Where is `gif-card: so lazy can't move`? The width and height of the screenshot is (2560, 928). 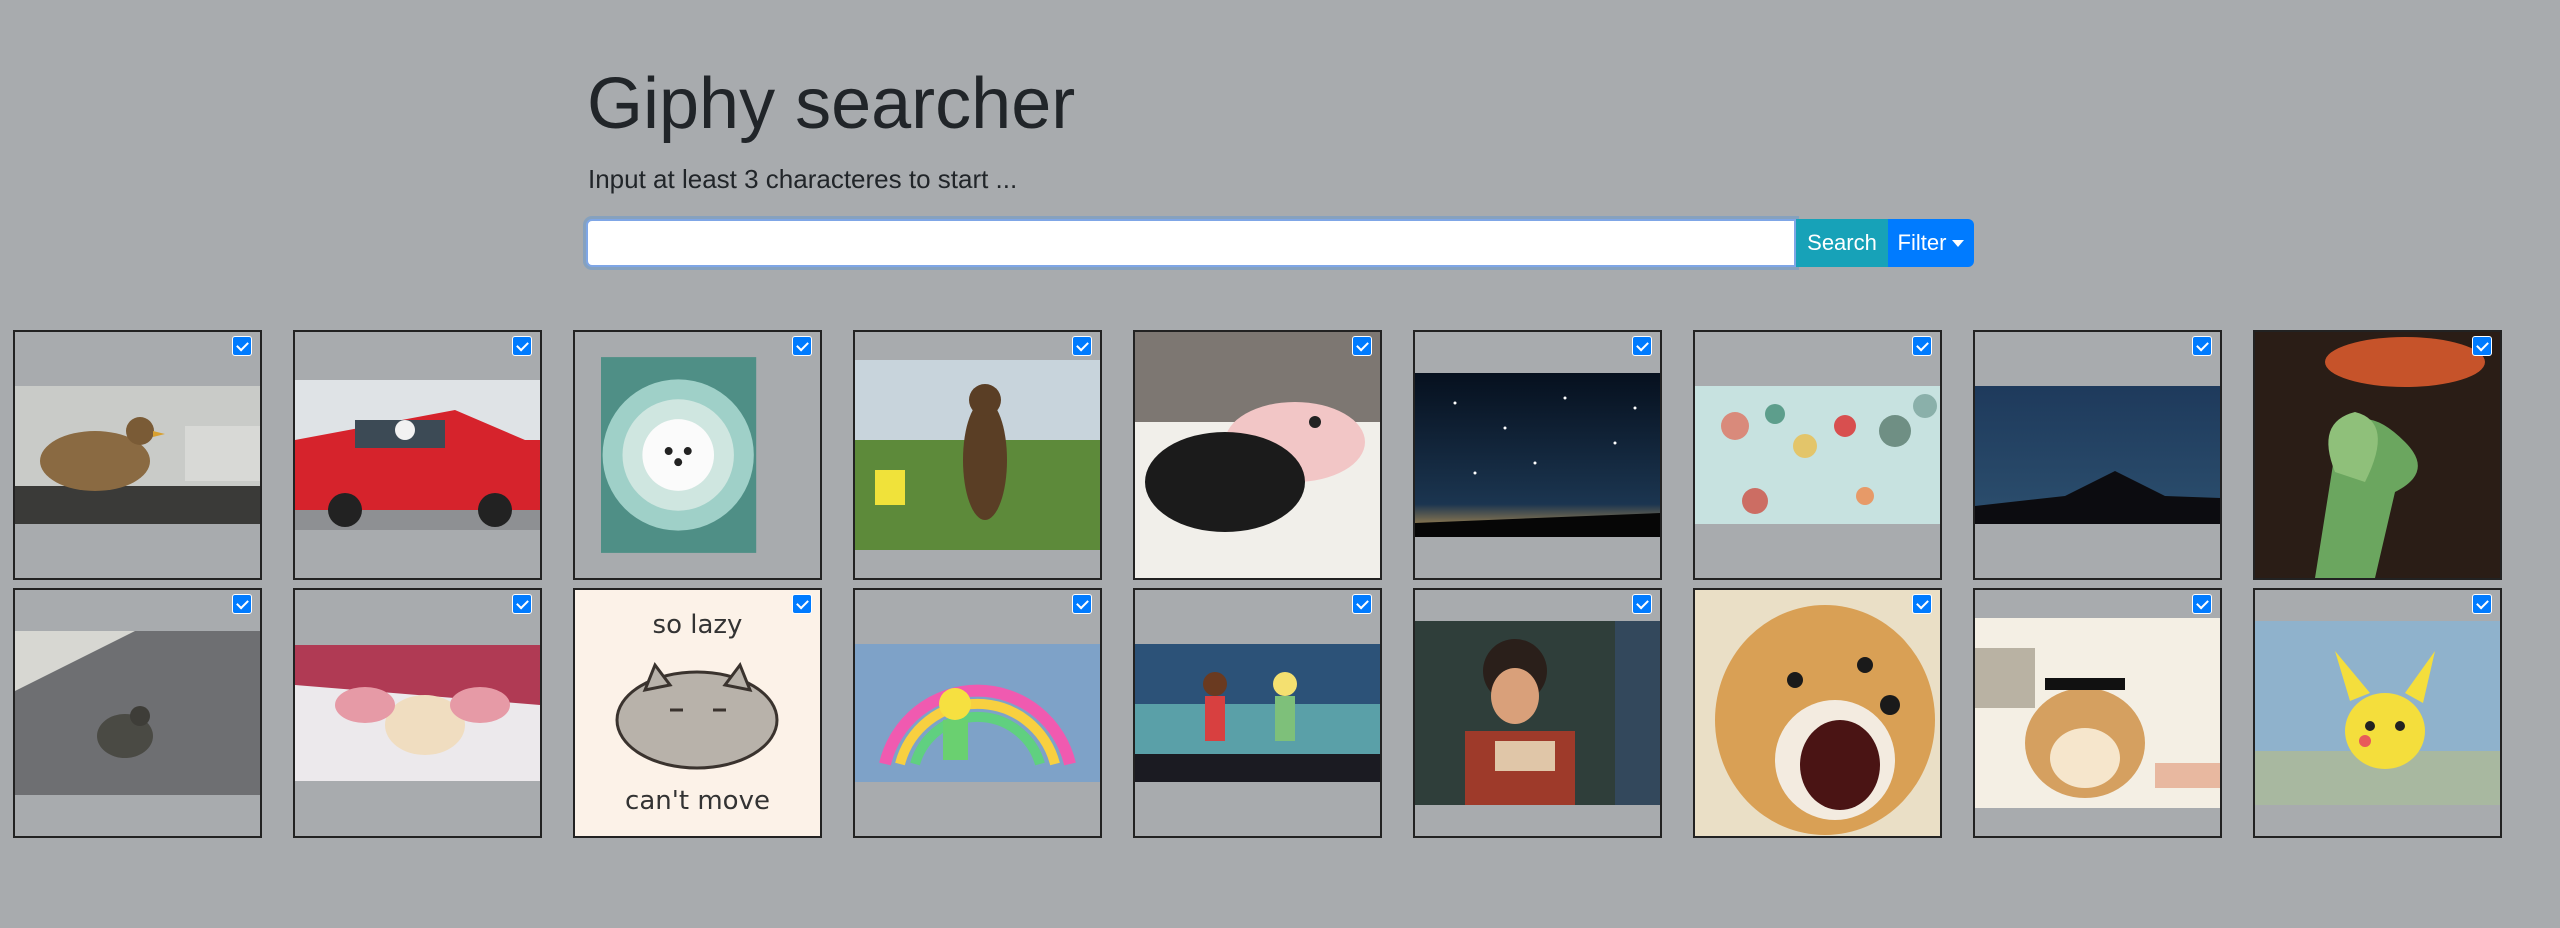
gif-card: so lazy can't move is located at coordinates (697, 713).